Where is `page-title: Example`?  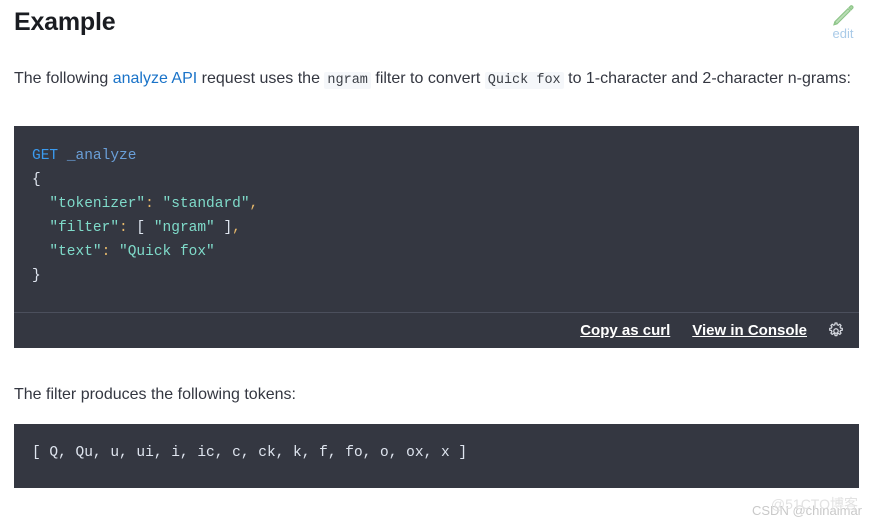 page-title: Example is located at coordinates (65, 22).